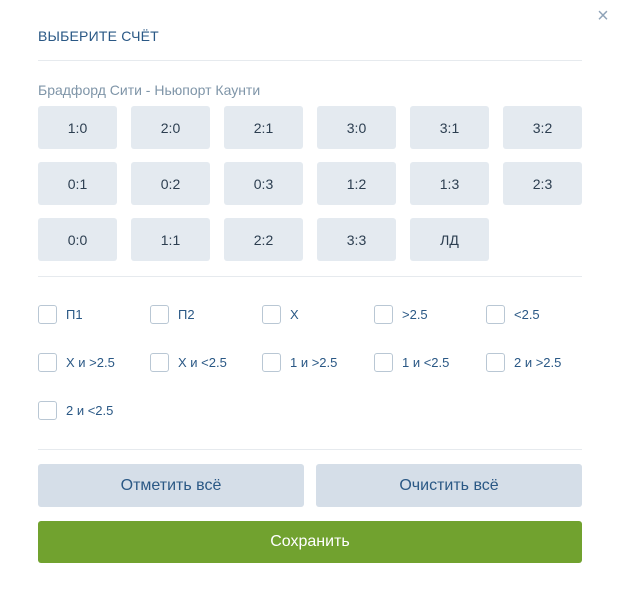 The image size is (620, 606). What do you see at coordinates (415, 314) in the screenshot?
I see `checkbox-label: >2.5` at bounding box center [415, 314].